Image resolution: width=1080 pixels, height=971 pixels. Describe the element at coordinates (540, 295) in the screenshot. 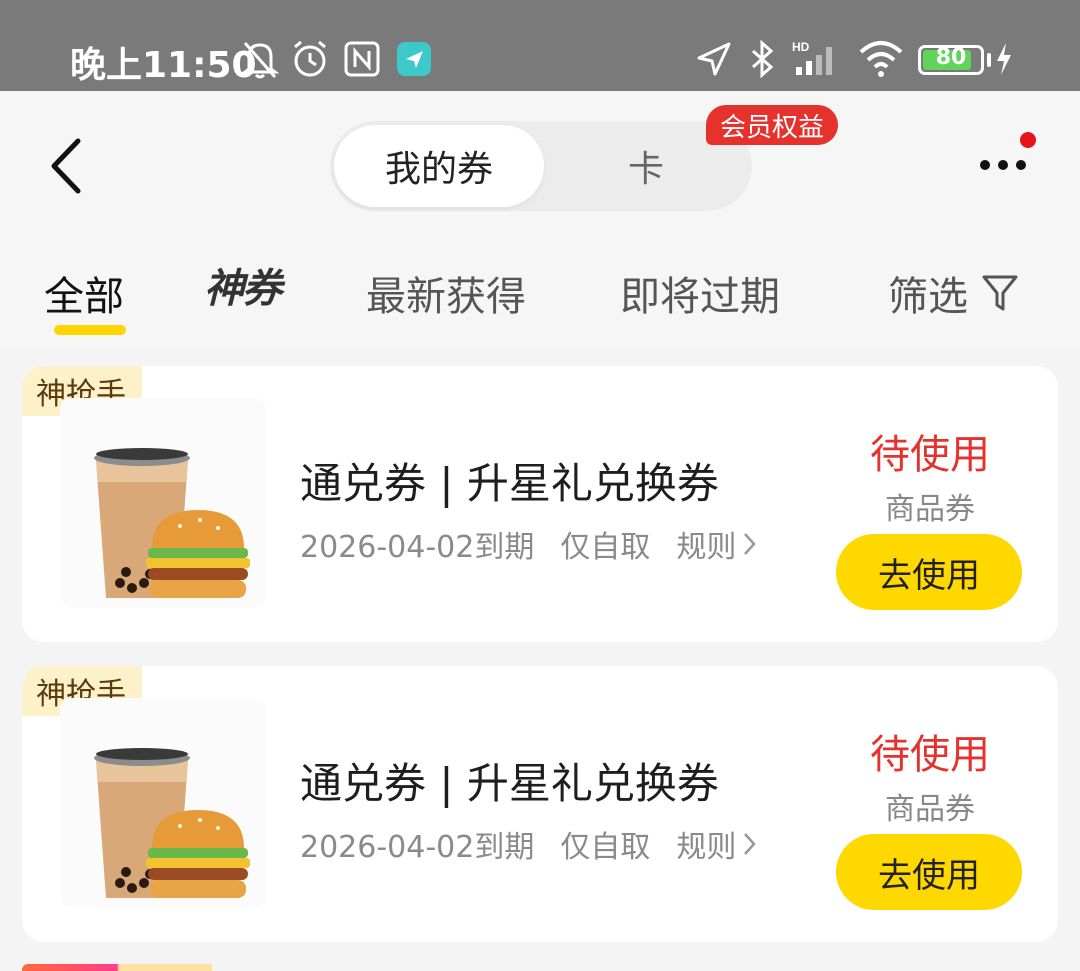

I see `filter-tabs: 全部 神券 最新获得 即将过期 筛选` at that location.